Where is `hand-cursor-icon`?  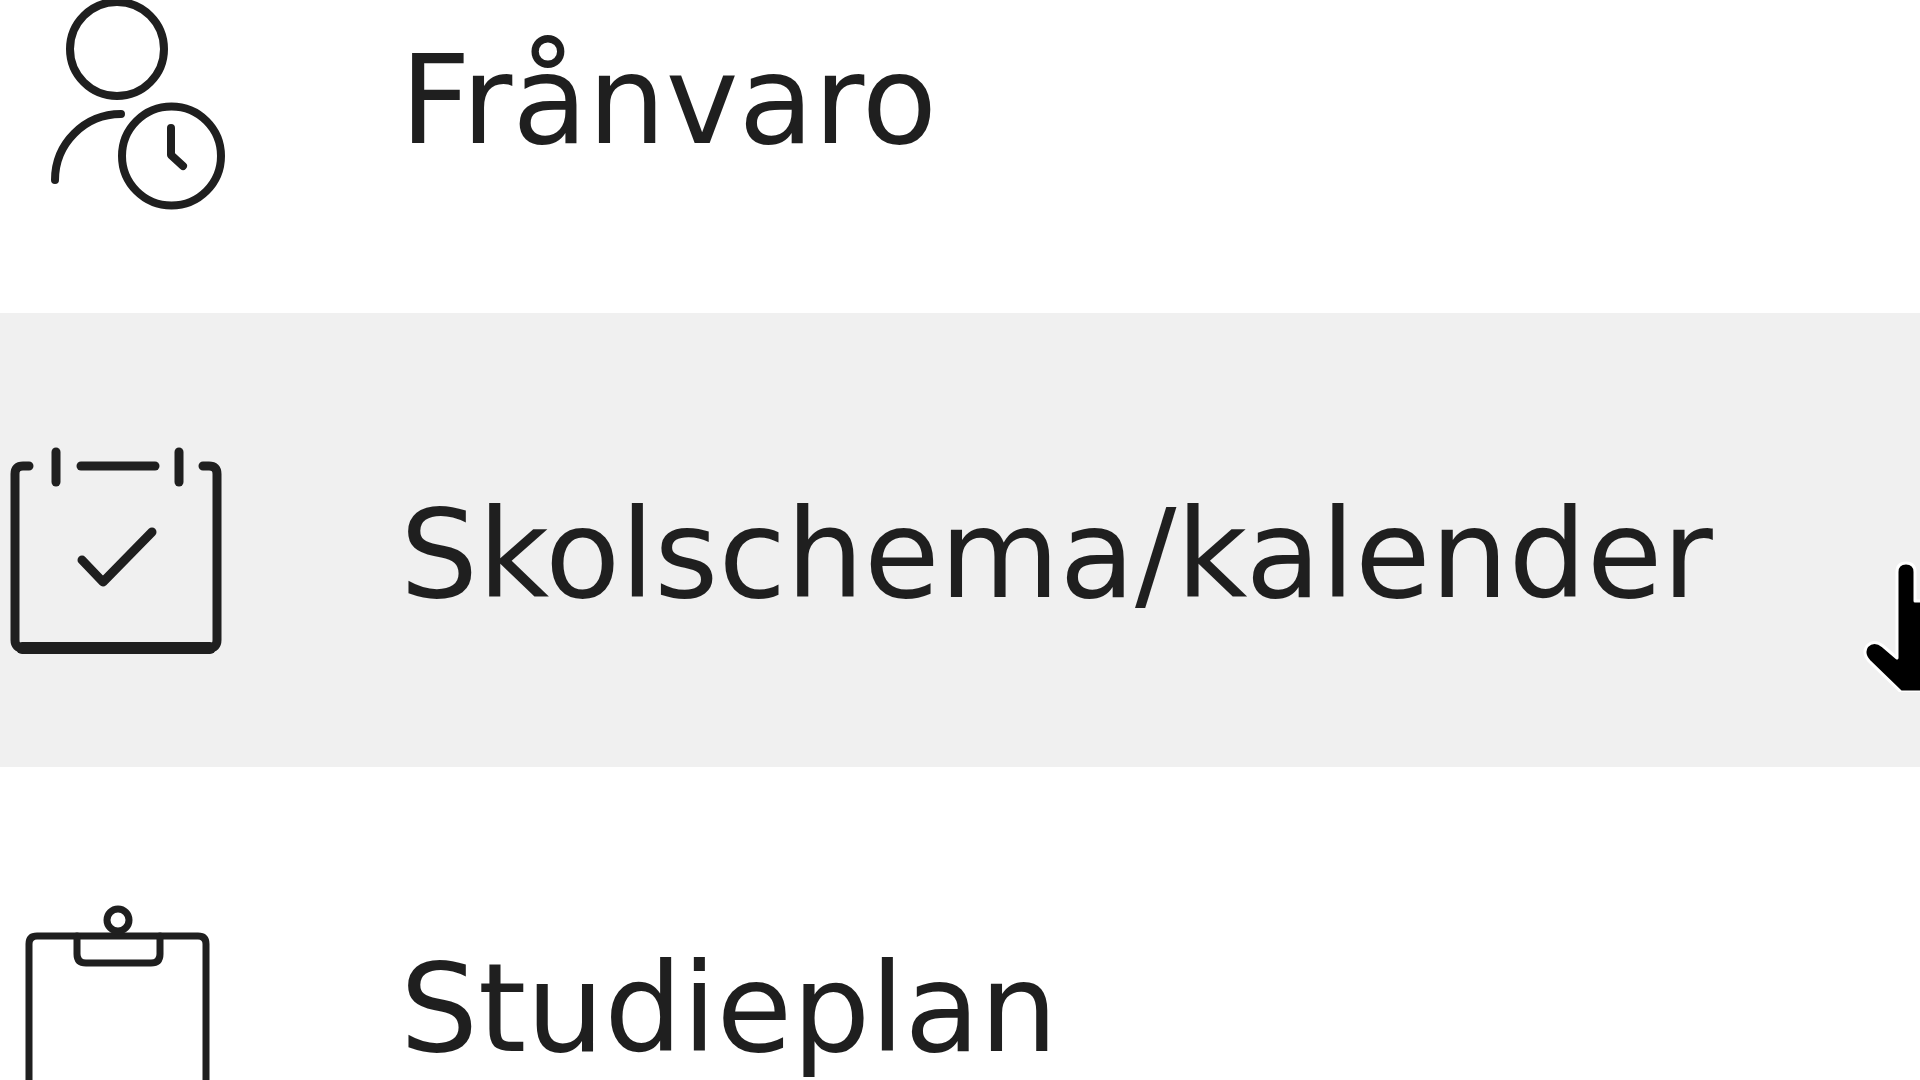
hand-cursor-icon is located at coordinates (1890, 626).